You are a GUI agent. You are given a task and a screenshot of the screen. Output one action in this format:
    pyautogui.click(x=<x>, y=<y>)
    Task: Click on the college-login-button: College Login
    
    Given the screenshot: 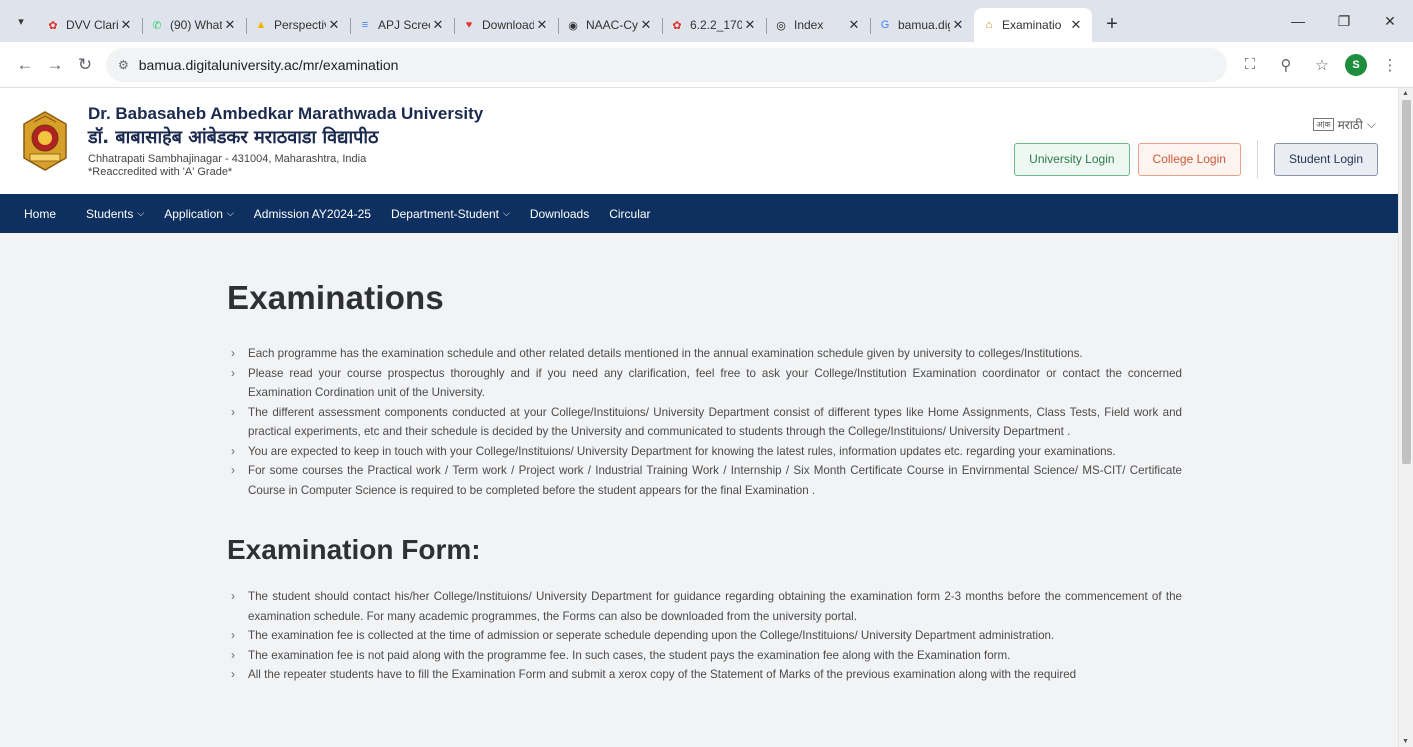 What is the action you would take?
    pyautogui.click(x=1189, y=159)
    